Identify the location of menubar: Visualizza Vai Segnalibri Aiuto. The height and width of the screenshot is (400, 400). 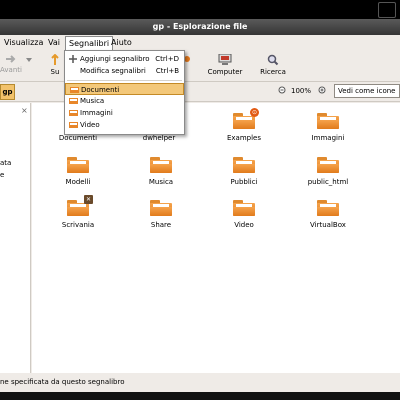
(200, 43).